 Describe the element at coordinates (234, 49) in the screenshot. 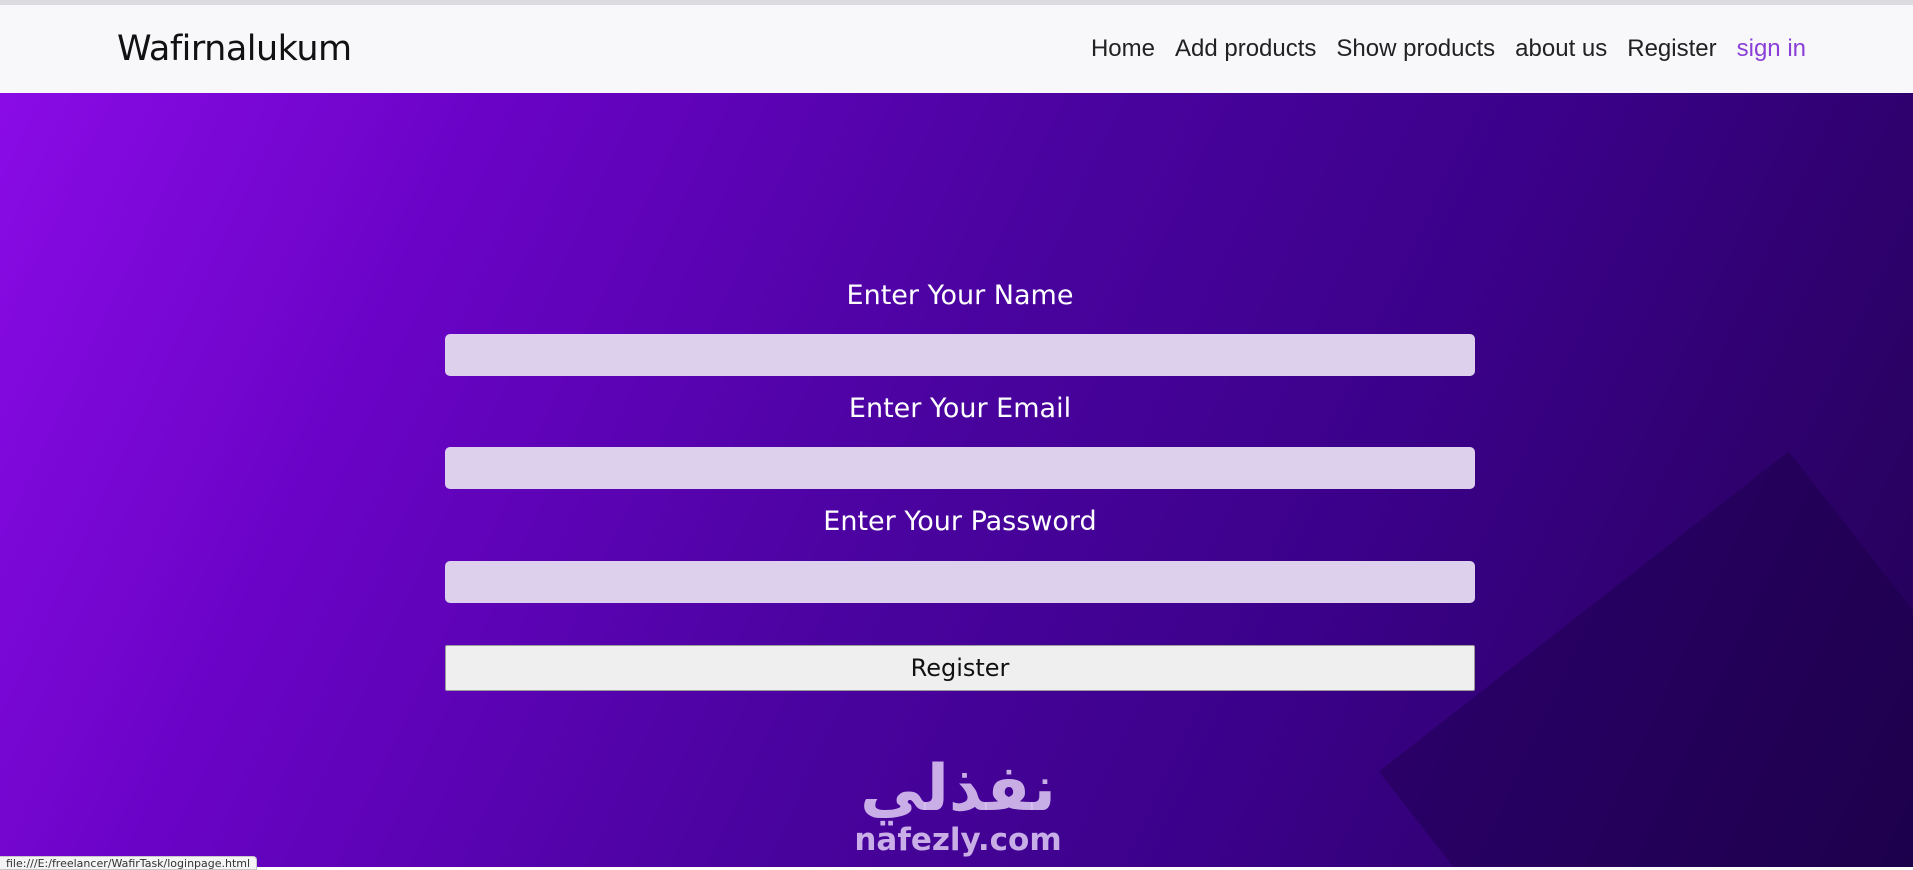

I see `brand-logo: Wafirnalukum` at that location.